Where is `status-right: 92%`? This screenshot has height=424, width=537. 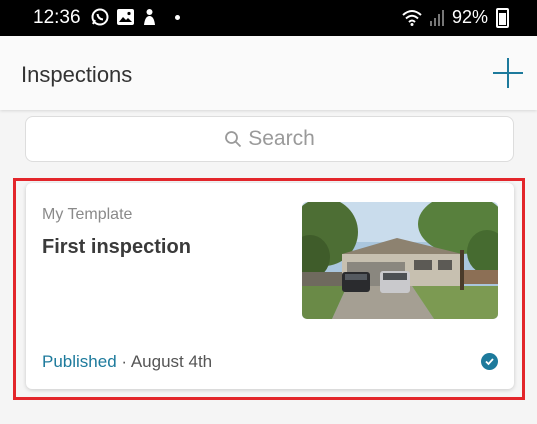
status-right: 92% is located at coordinates (455, 17).